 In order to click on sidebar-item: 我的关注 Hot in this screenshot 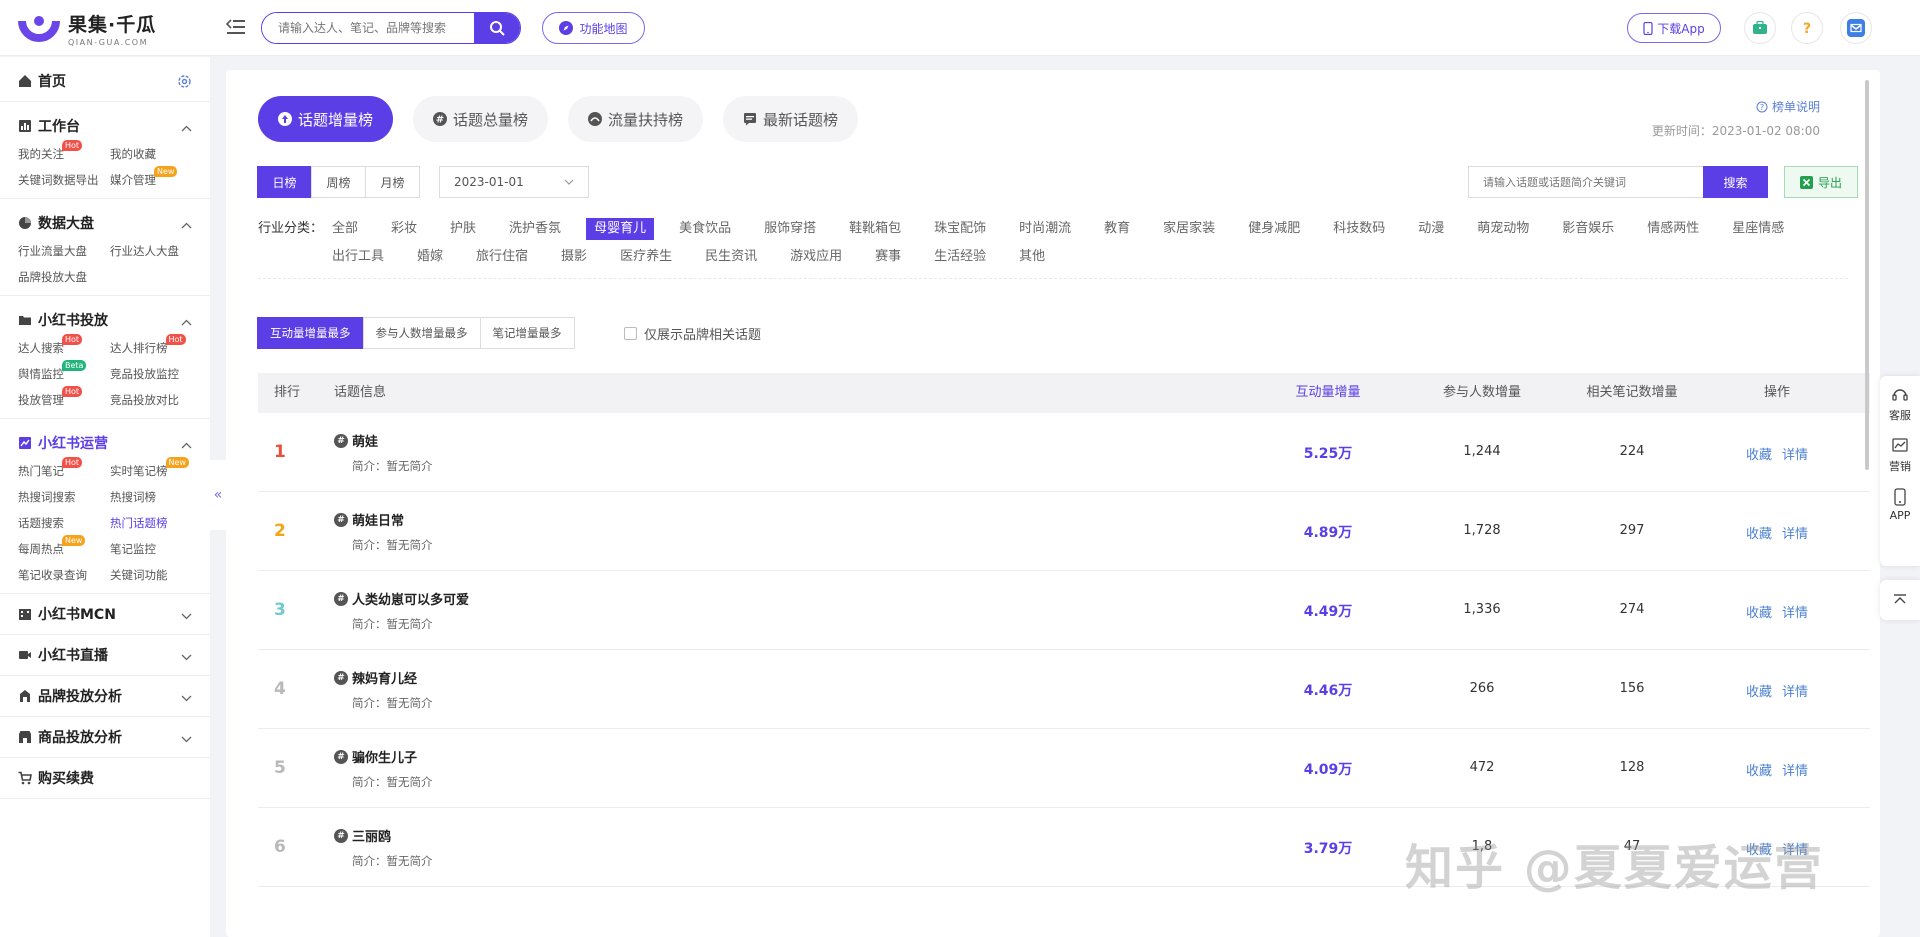, I will do `click(64, 152)`.